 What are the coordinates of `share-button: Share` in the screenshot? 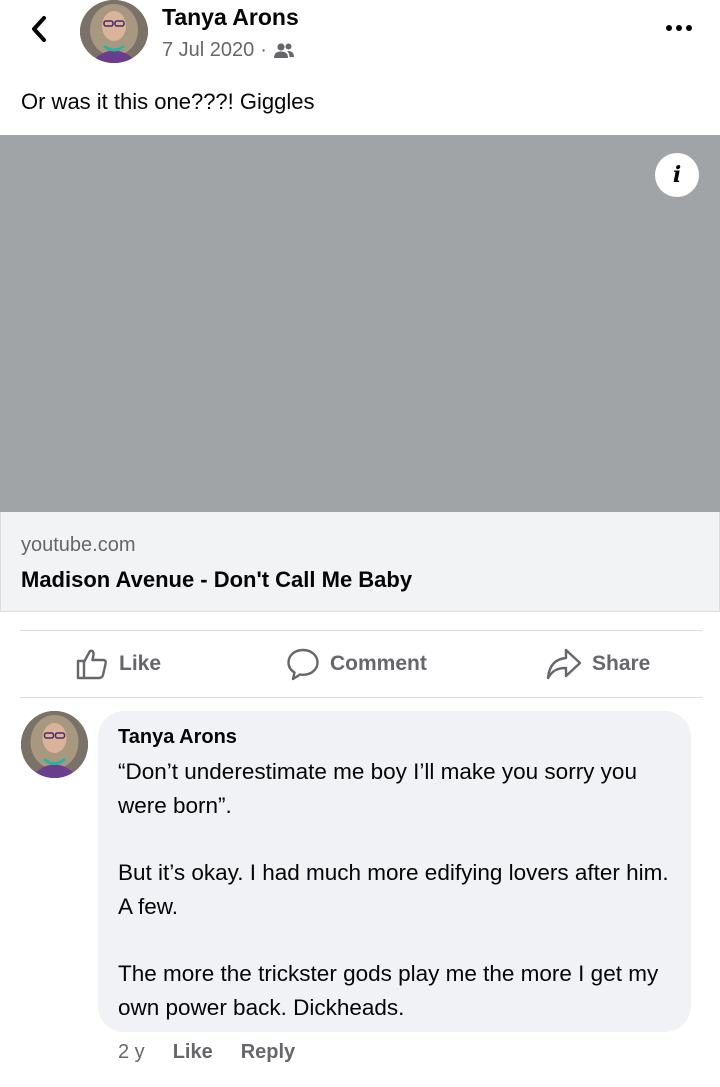 It's located at (598, 664).